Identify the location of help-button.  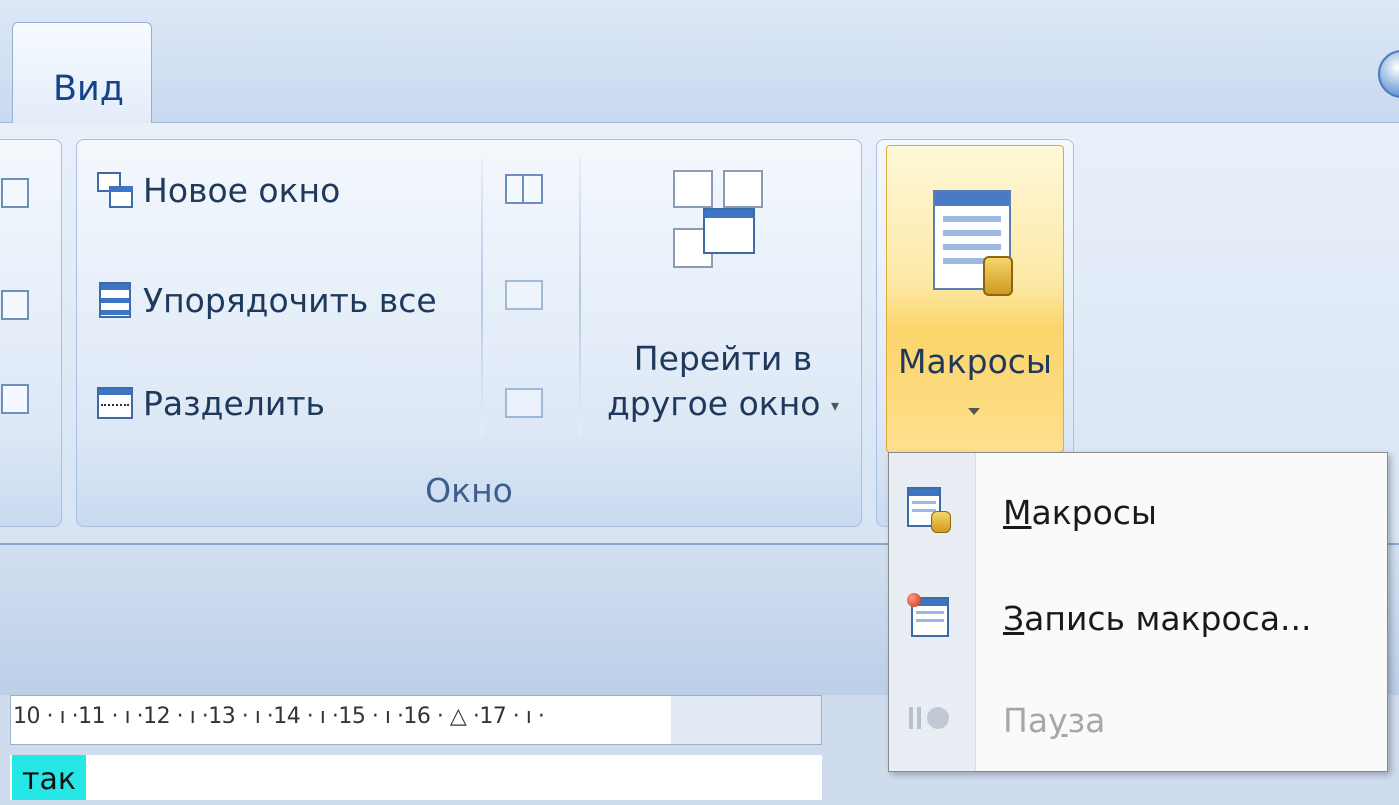
(1388, 74).